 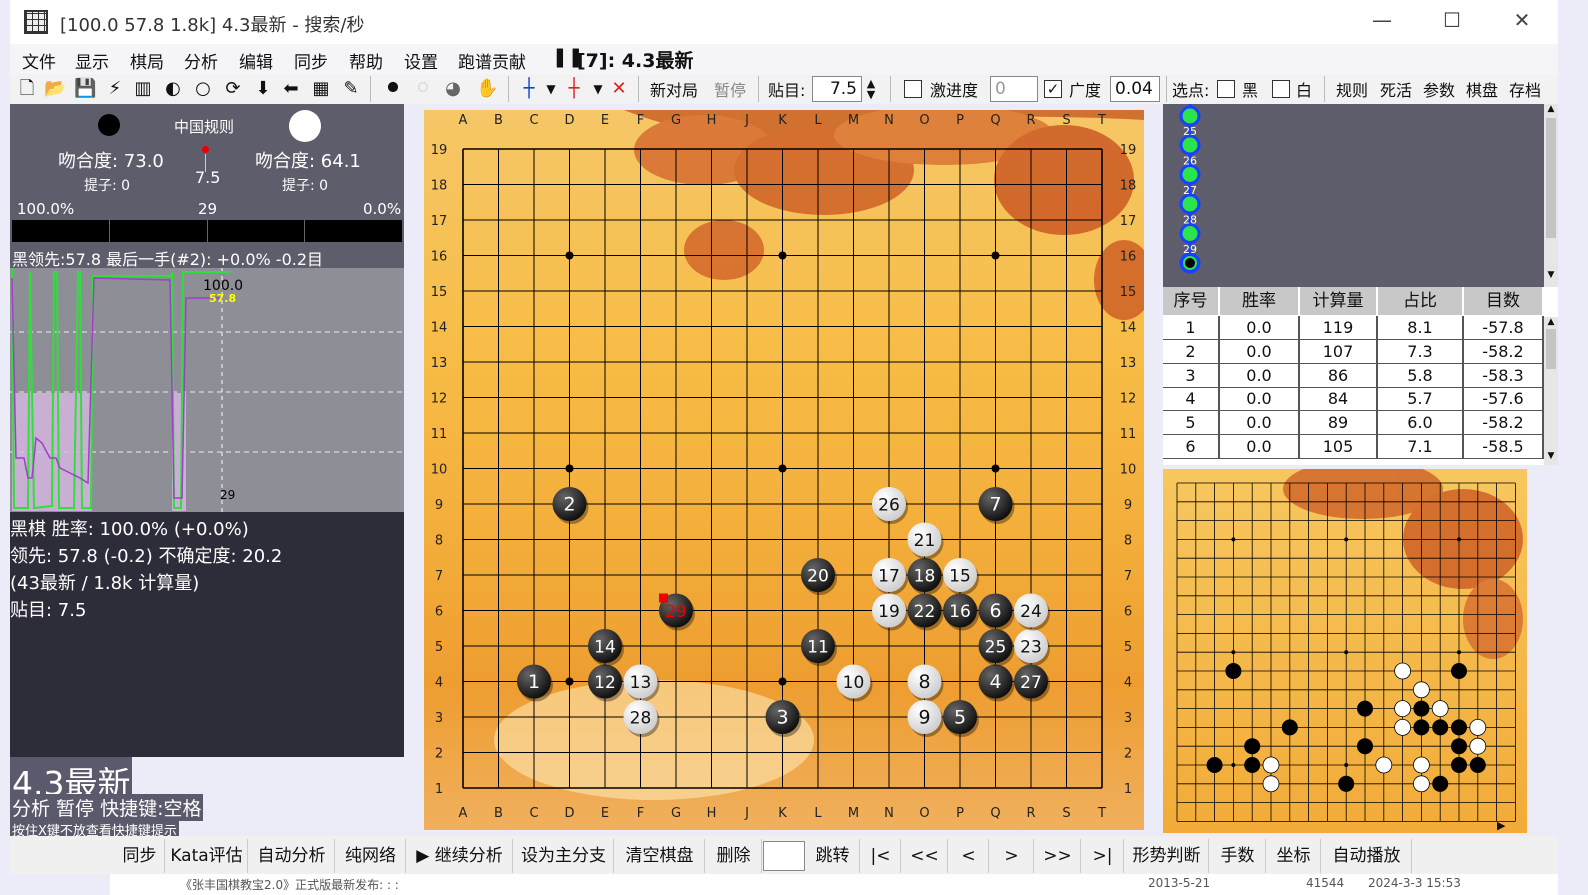 I want to click on black-stone-1: 1, so click(x=535, y=683).